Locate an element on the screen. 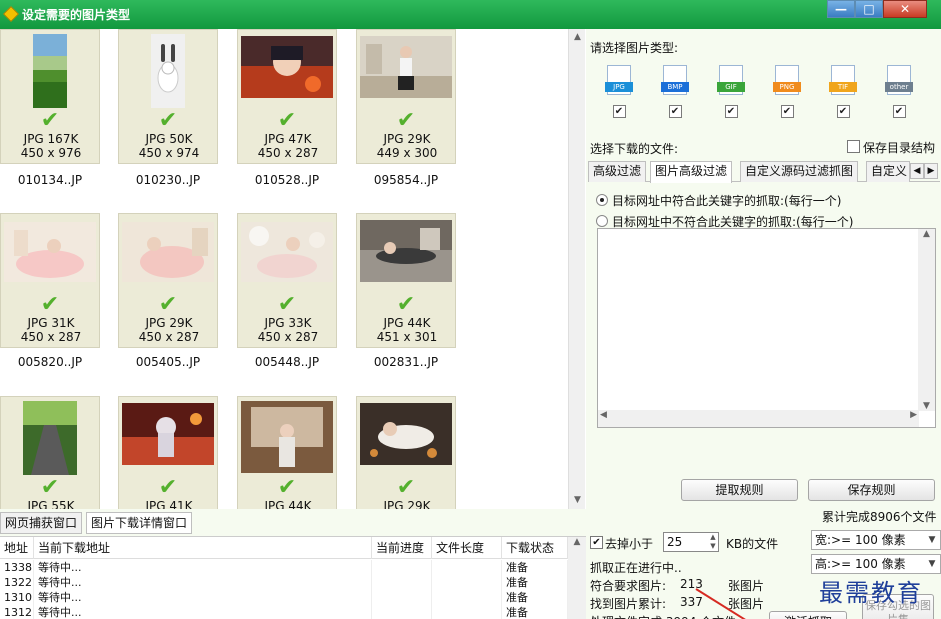 The image size is (941, 619). thumbnail-item: ✔ JPG 47K 450 x 287 is located at coordinates (287, 96).